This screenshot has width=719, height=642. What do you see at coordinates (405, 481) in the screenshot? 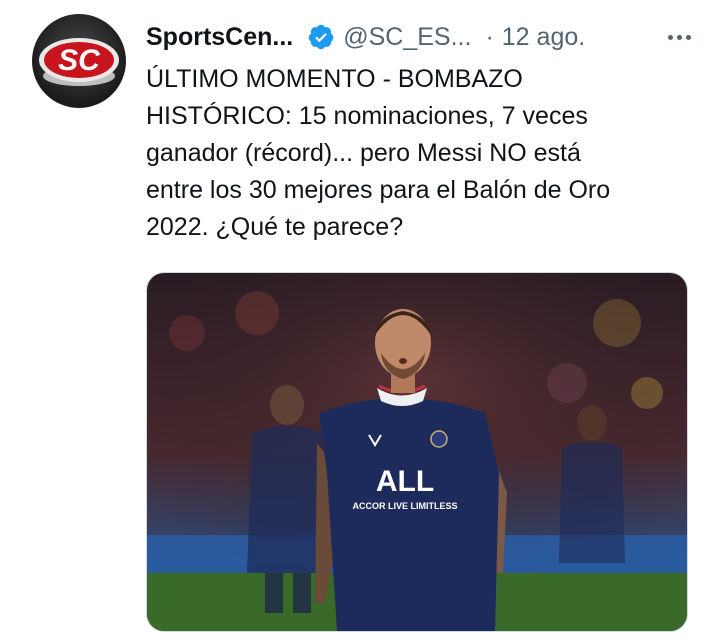
I see `kit-brand-text: ALL` at bounding box center [405, 481].